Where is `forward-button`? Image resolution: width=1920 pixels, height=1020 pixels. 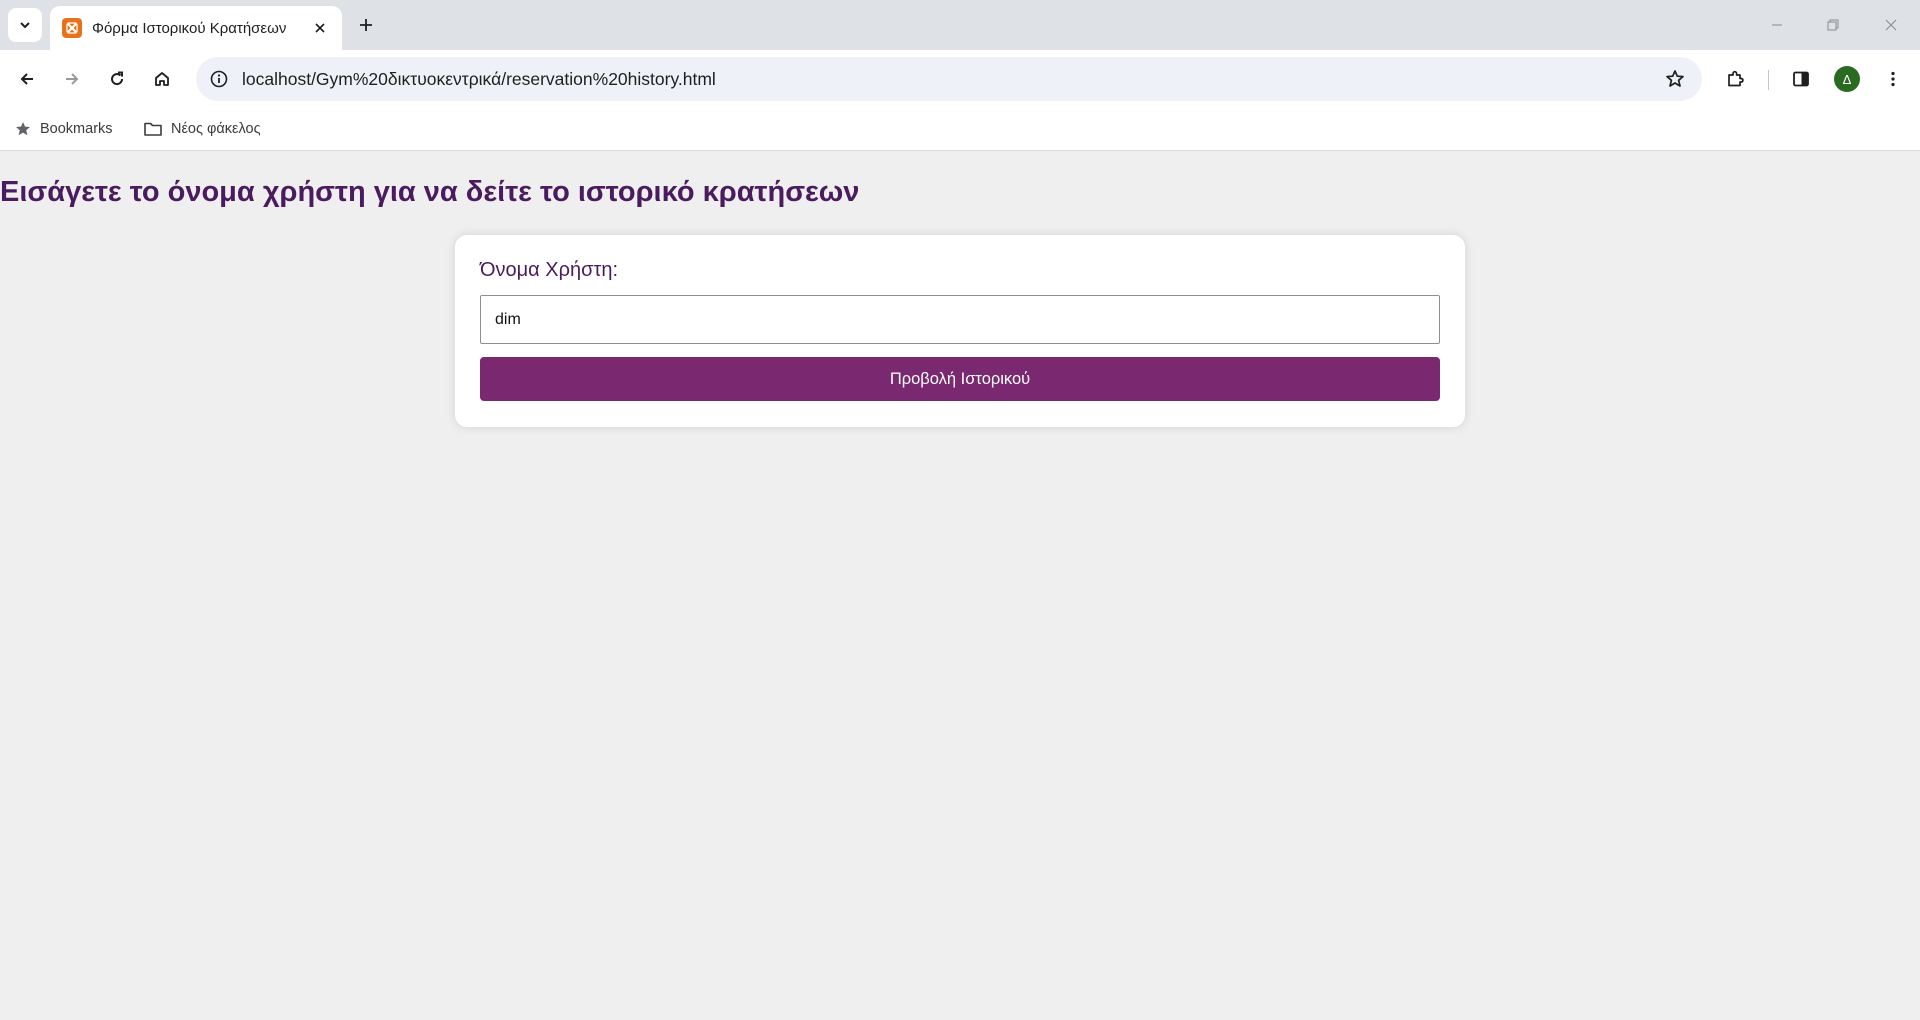 forward-button is located at coordinates (72, 79).